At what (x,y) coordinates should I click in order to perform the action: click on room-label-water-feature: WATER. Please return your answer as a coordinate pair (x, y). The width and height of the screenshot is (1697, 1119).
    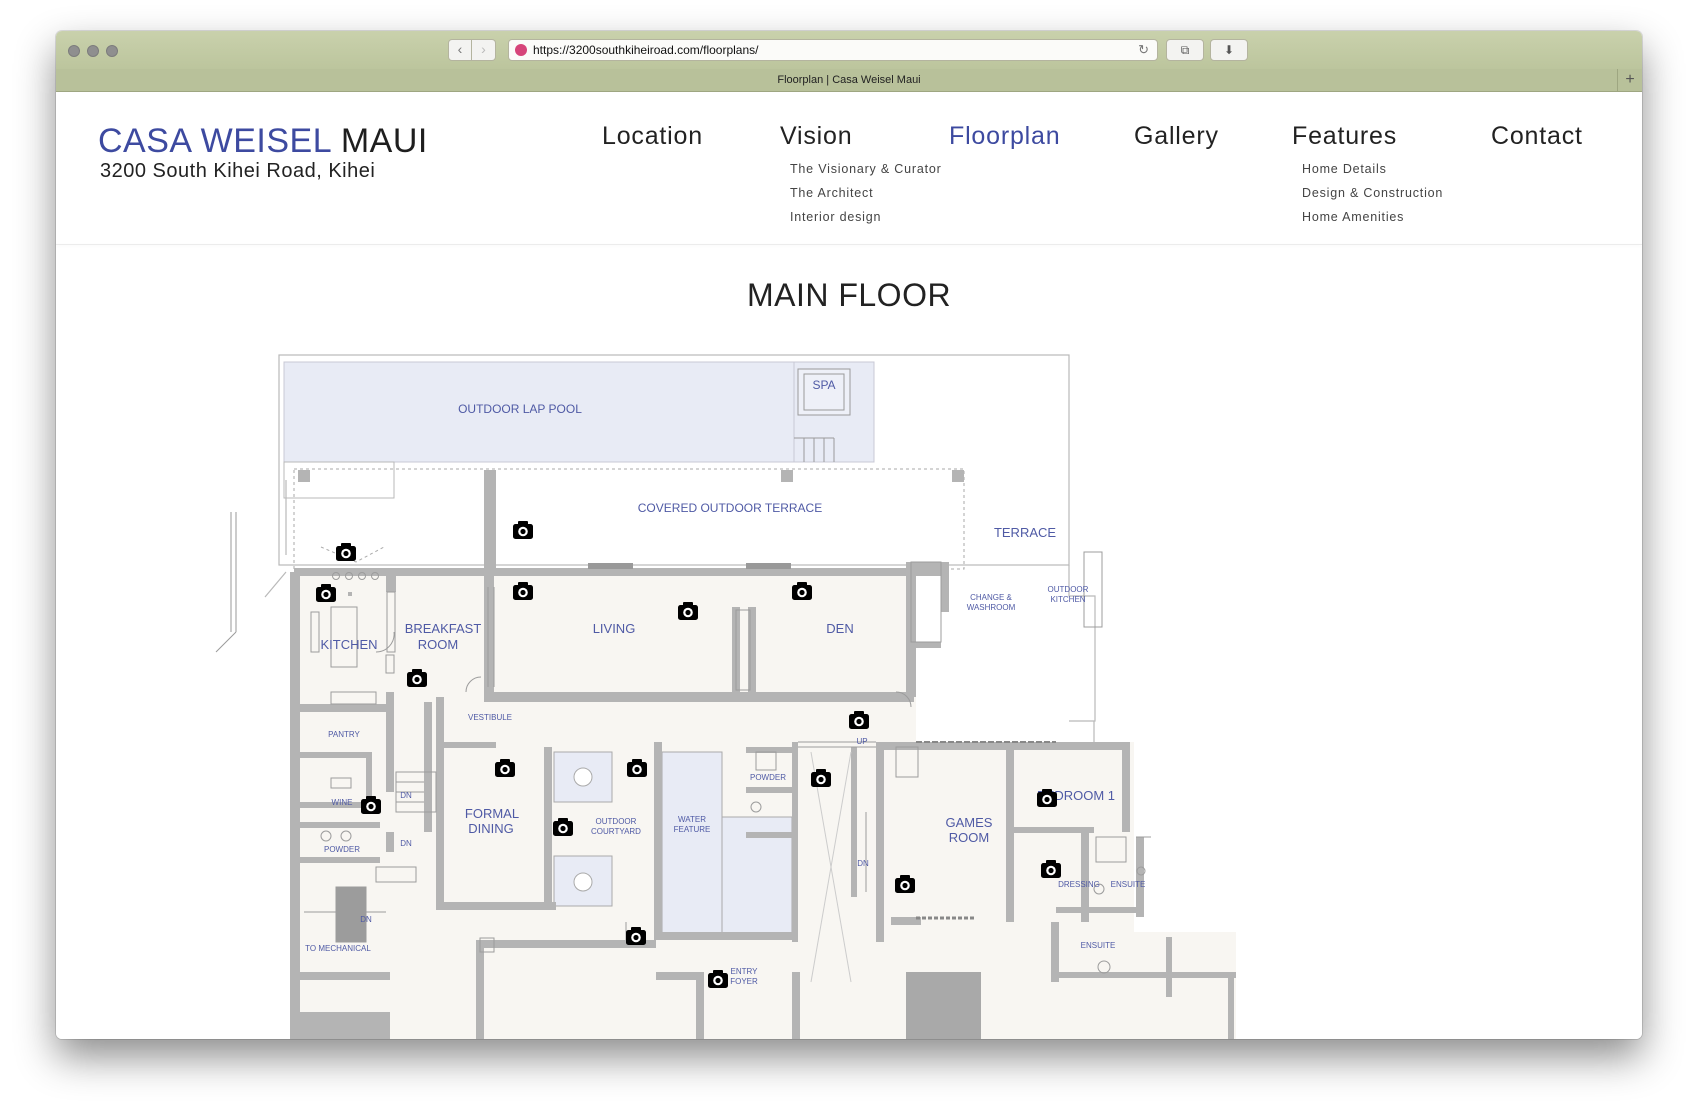
    Looking at the image, I should click on (692, 819).